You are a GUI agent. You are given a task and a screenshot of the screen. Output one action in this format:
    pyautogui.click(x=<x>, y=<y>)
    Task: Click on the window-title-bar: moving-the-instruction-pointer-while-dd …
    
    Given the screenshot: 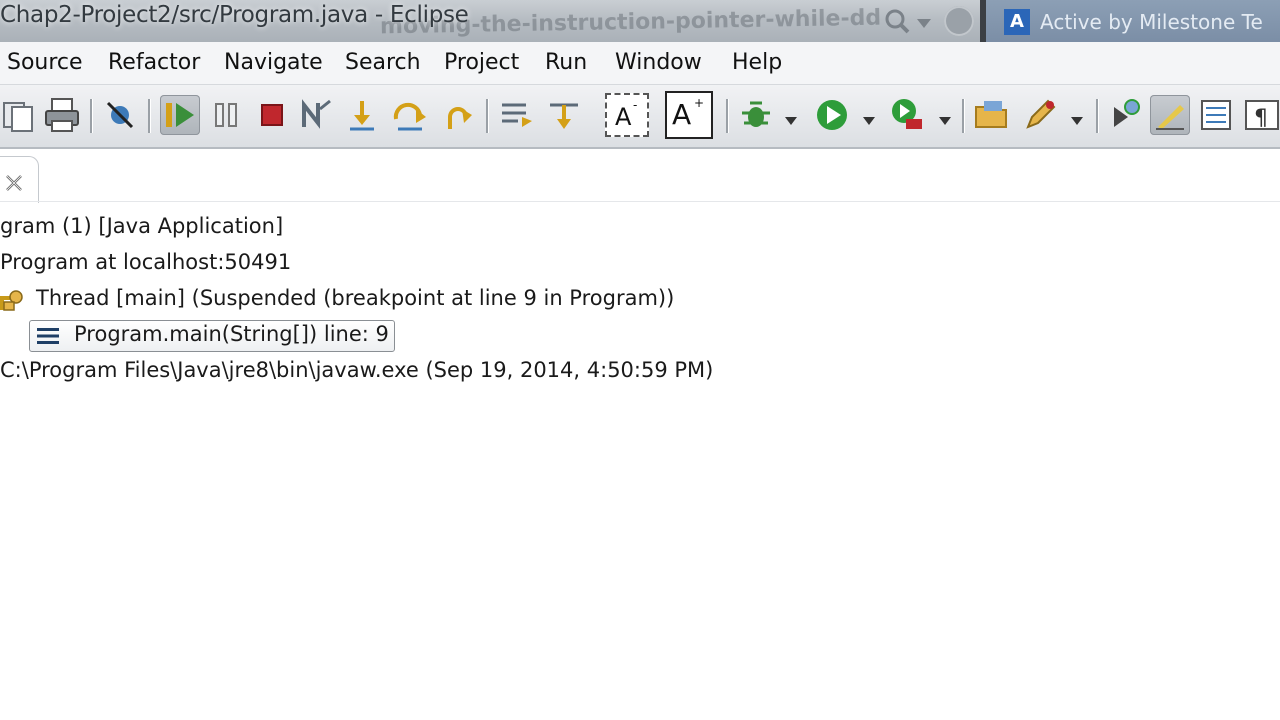 What is the action you would take?
    pyautogui.click(x=640, y=21)
    